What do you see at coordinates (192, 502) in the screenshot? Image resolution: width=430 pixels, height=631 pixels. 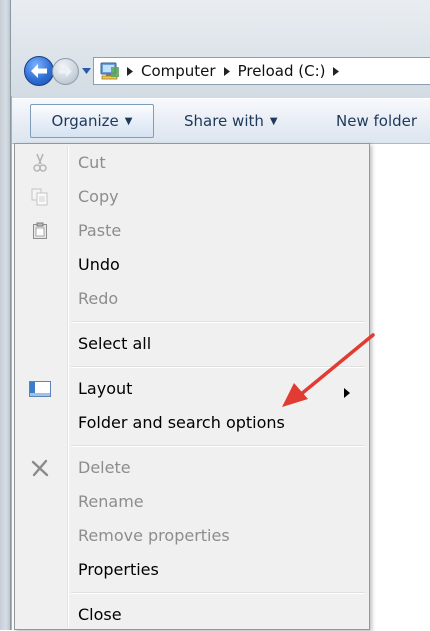 I see `menu-item-rename: Rename` at bounding box center [192, 502].